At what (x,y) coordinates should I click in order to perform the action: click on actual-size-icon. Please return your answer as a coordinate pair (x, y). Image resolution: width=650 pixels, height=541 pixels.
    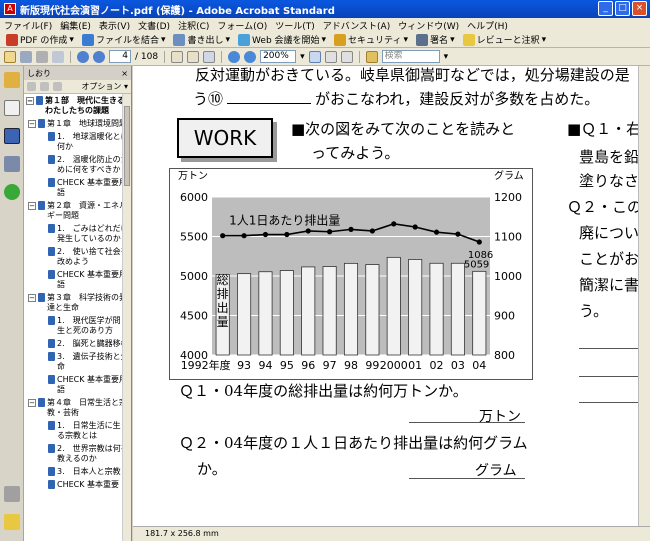
    Looking at the image, I should click on (314, 56).